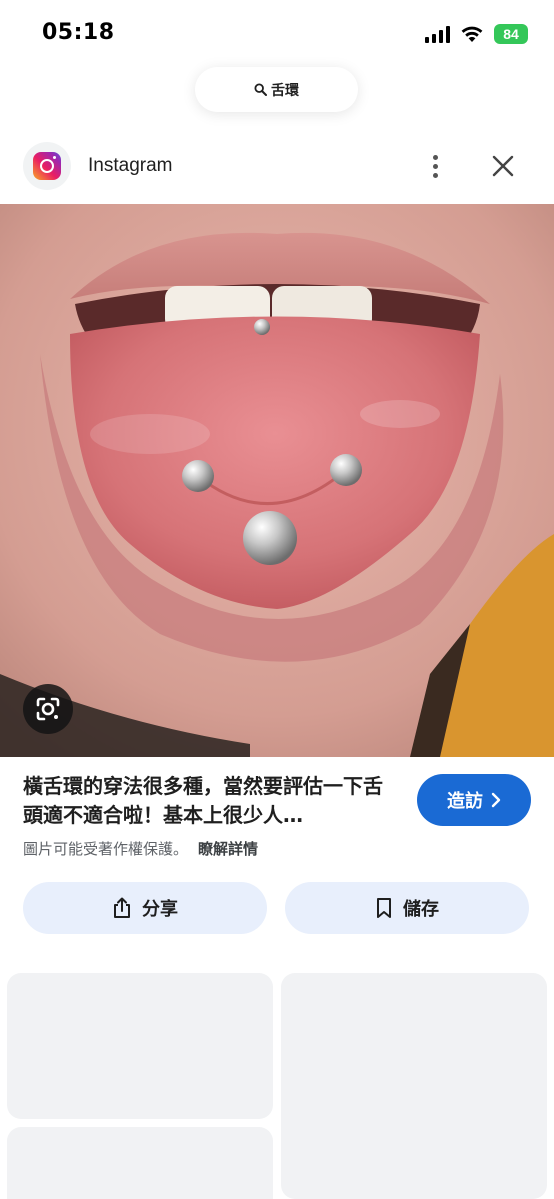 The height and width of the screenshot is (1199, 554). Describe the element at coordinates (78, 32) in the screenshot. I see `status-time: 05:18` at that location.